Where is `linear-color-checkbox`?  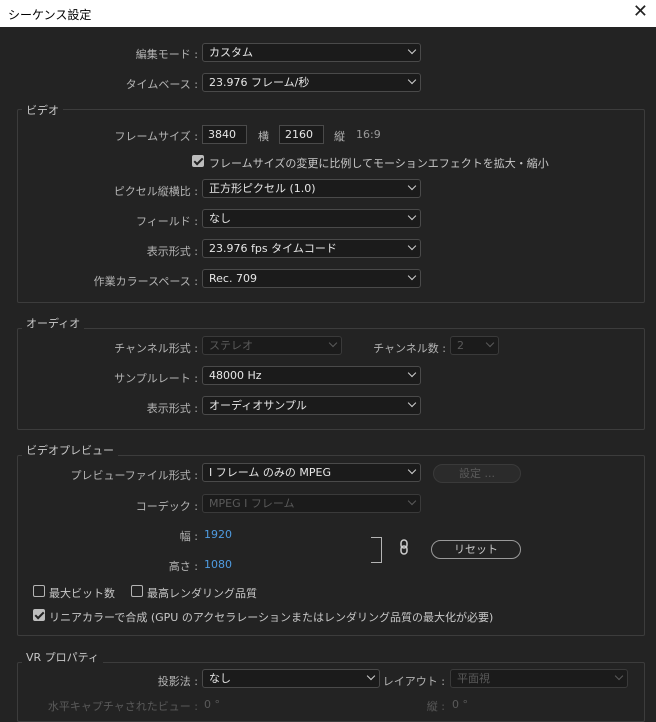
linear-color-checkbox is located at coordinates (39, 615).